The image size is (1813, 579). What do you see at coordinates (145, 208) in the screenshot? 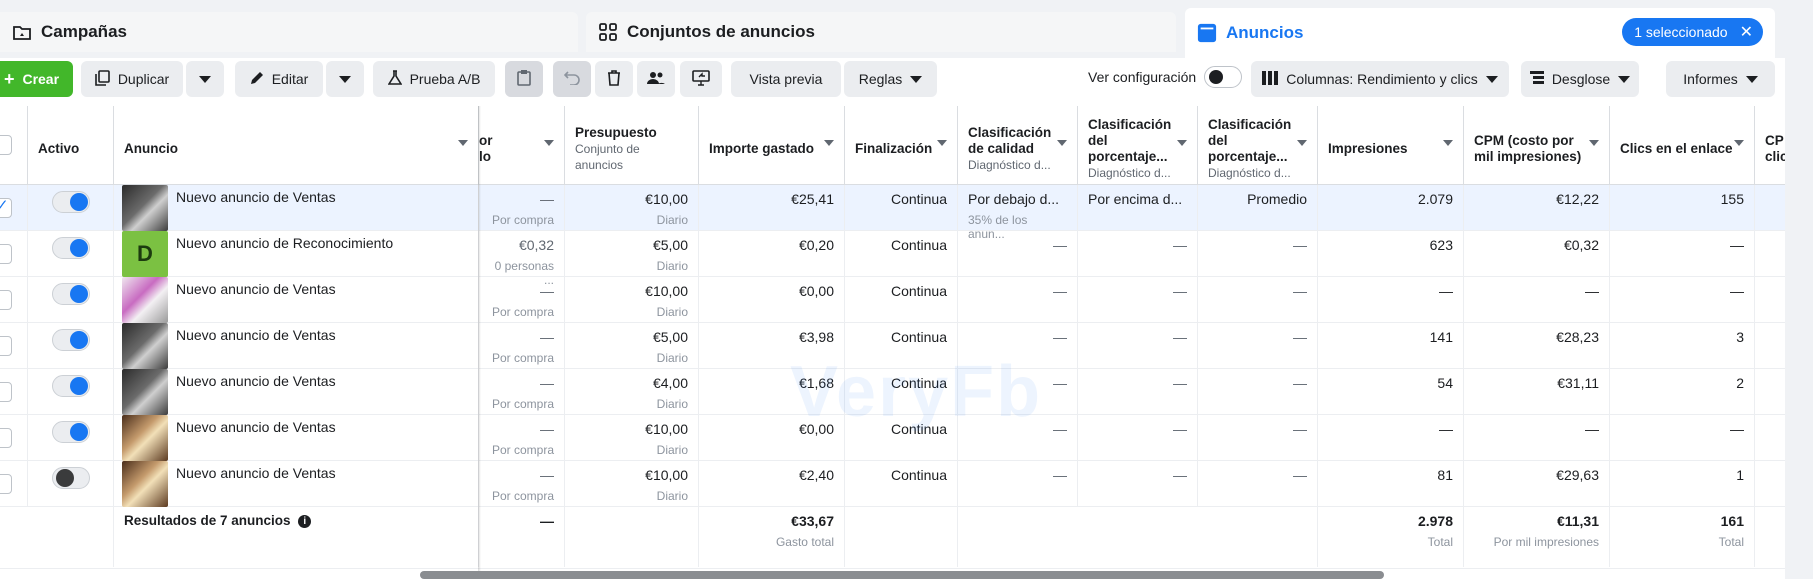
I see `ad-thumbnail` at bounding box center [145, 208].